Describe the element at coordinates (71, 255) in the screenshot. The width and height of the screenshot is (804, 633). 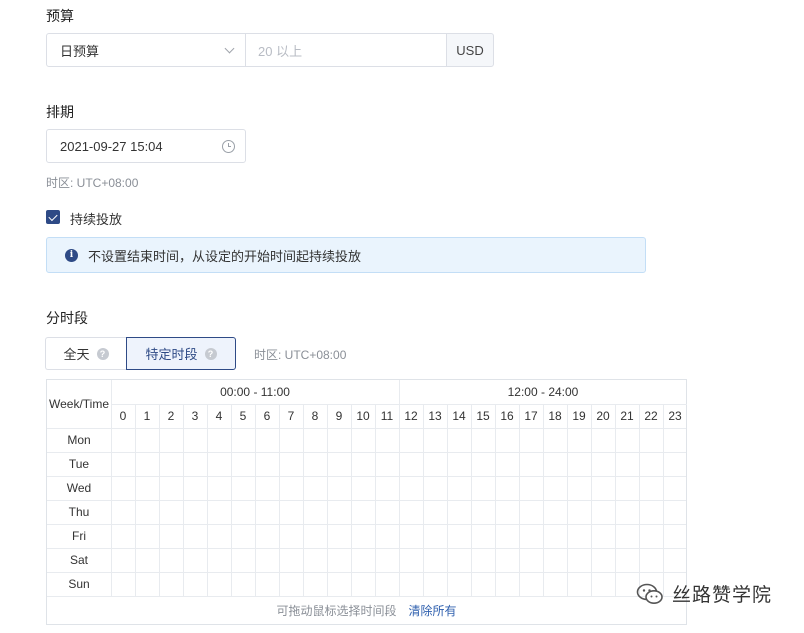
I see `info-icon: i` at that location.